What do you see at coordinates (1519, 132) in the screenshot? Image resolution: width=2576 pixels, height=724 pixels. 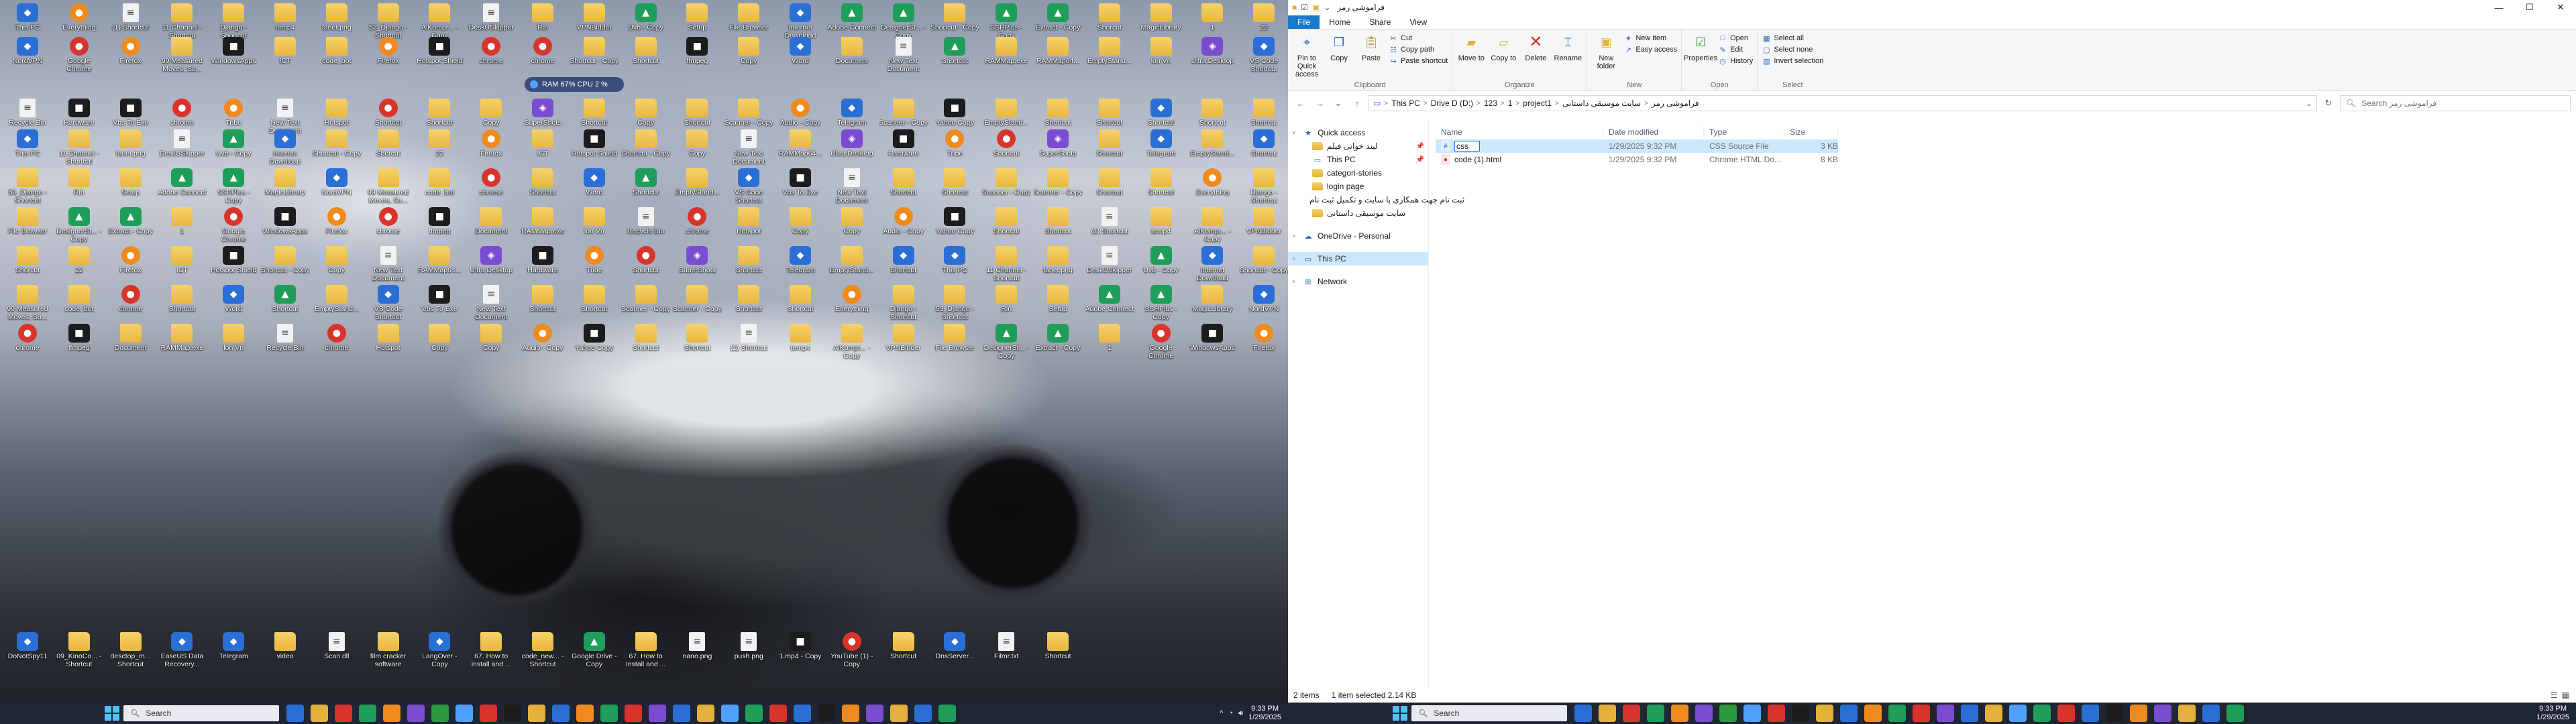 I see `column-name: Name` at bounding box center [1519, 132].